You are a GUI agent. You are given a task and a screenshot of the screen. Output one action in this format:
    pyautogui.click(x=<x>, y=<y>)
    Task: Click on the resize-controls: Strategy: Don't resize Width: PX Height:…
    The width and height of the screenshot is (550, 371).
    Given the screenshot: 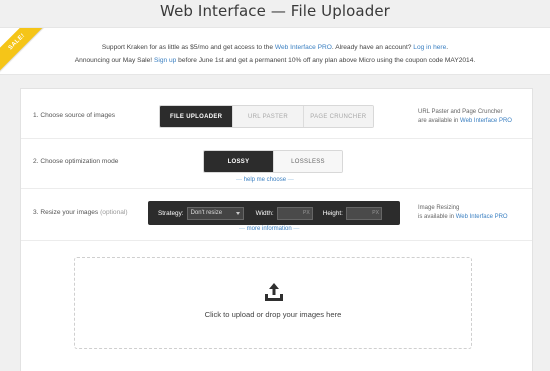 What is the action you would take?
    pyautogui.click(x=274, y=213)
    